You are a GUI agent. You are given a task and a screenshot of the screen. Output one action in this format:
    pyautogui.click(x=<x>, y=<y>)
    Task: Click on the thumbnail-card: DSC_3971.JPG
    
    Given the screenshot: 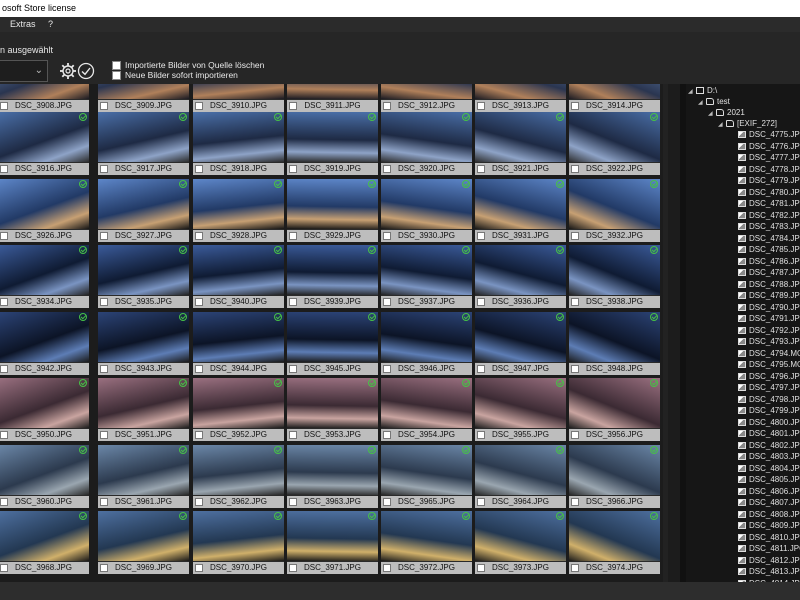 What is the action you would take?
    pyautogui.click(x=332, y=542)
    